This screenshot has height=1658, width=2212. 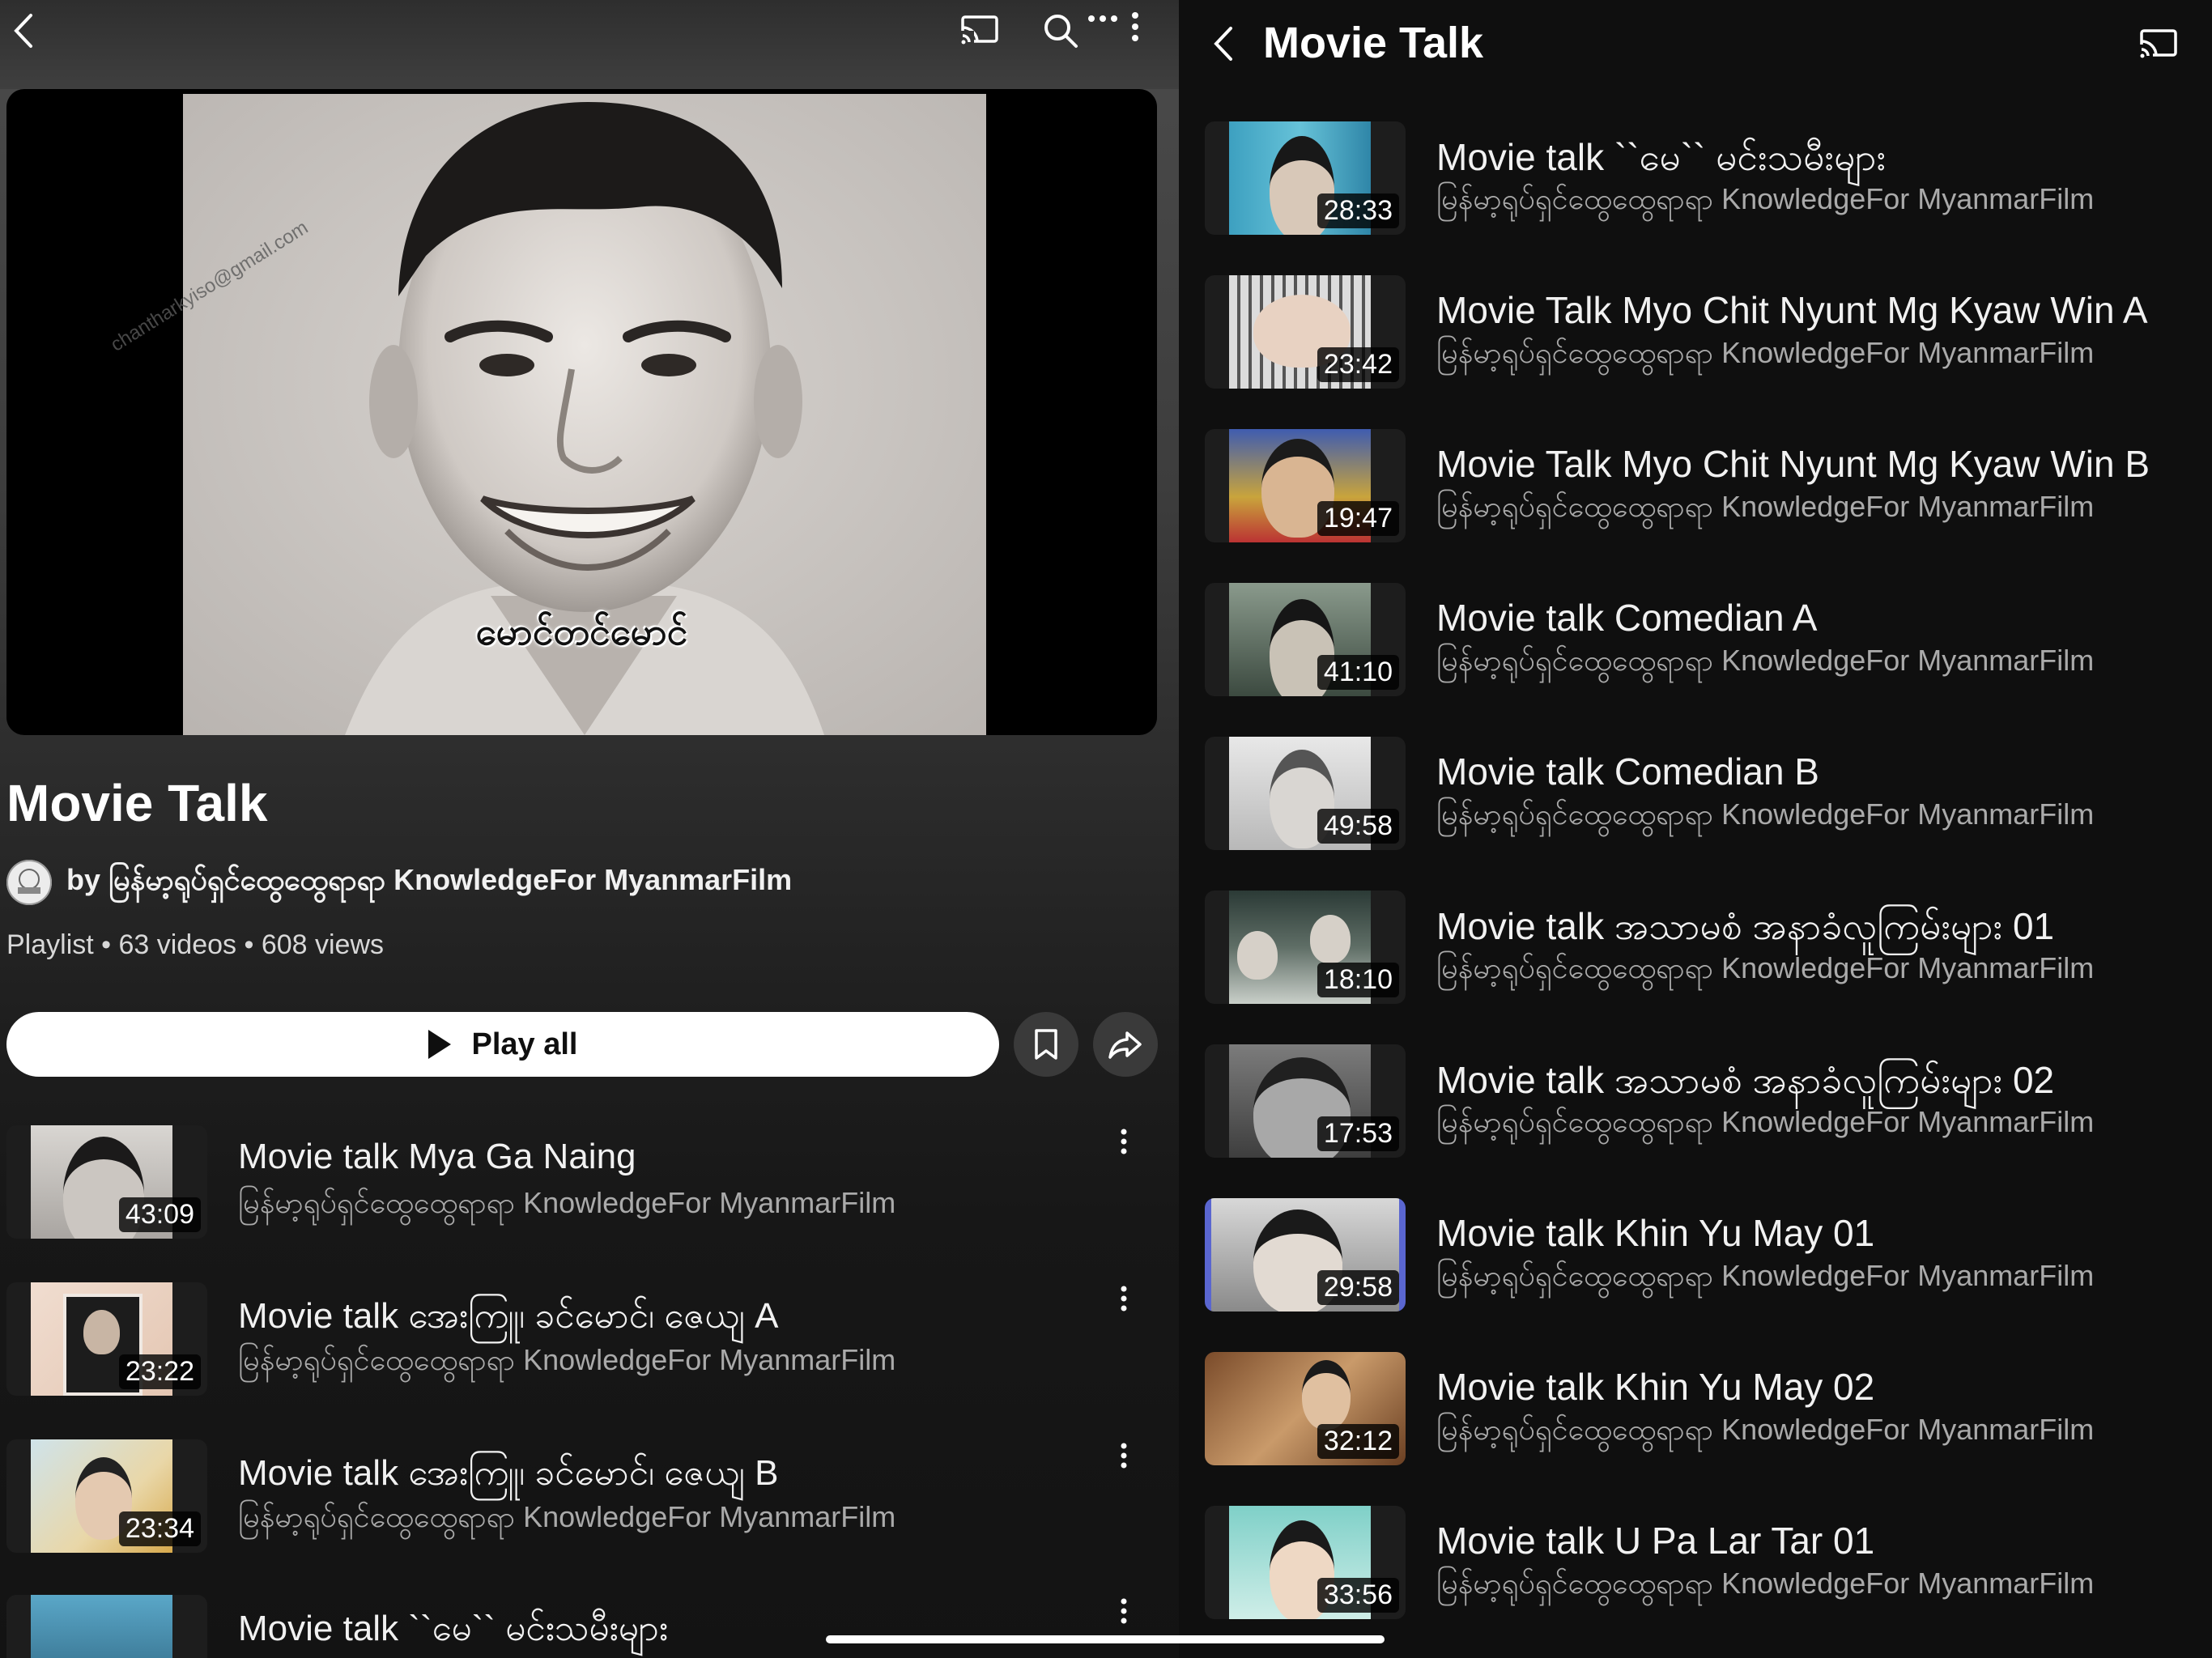 What do you see at coordinates (1358, 518) in the screenshot?
I see `duration-badge: 19:47` at bounding box center [1358, 518].